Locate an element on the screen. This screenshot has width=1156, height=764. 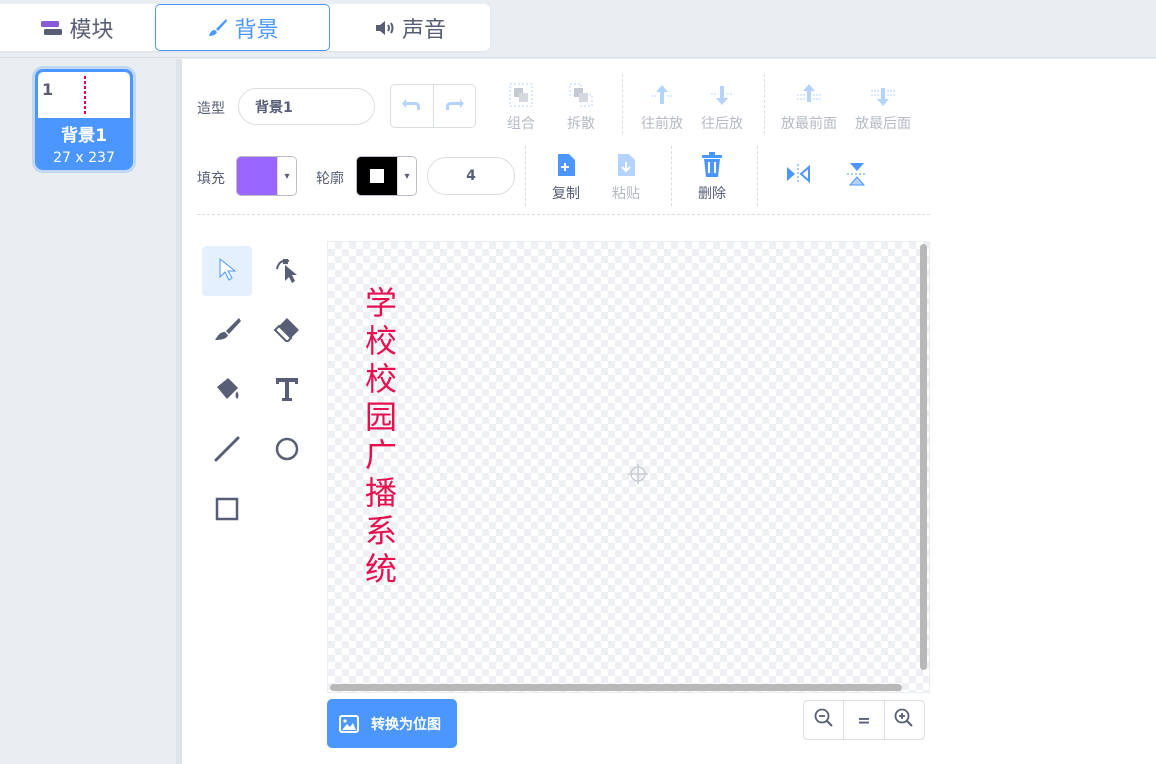
front-button: 放最前面 is located at coordinates (809, 106).